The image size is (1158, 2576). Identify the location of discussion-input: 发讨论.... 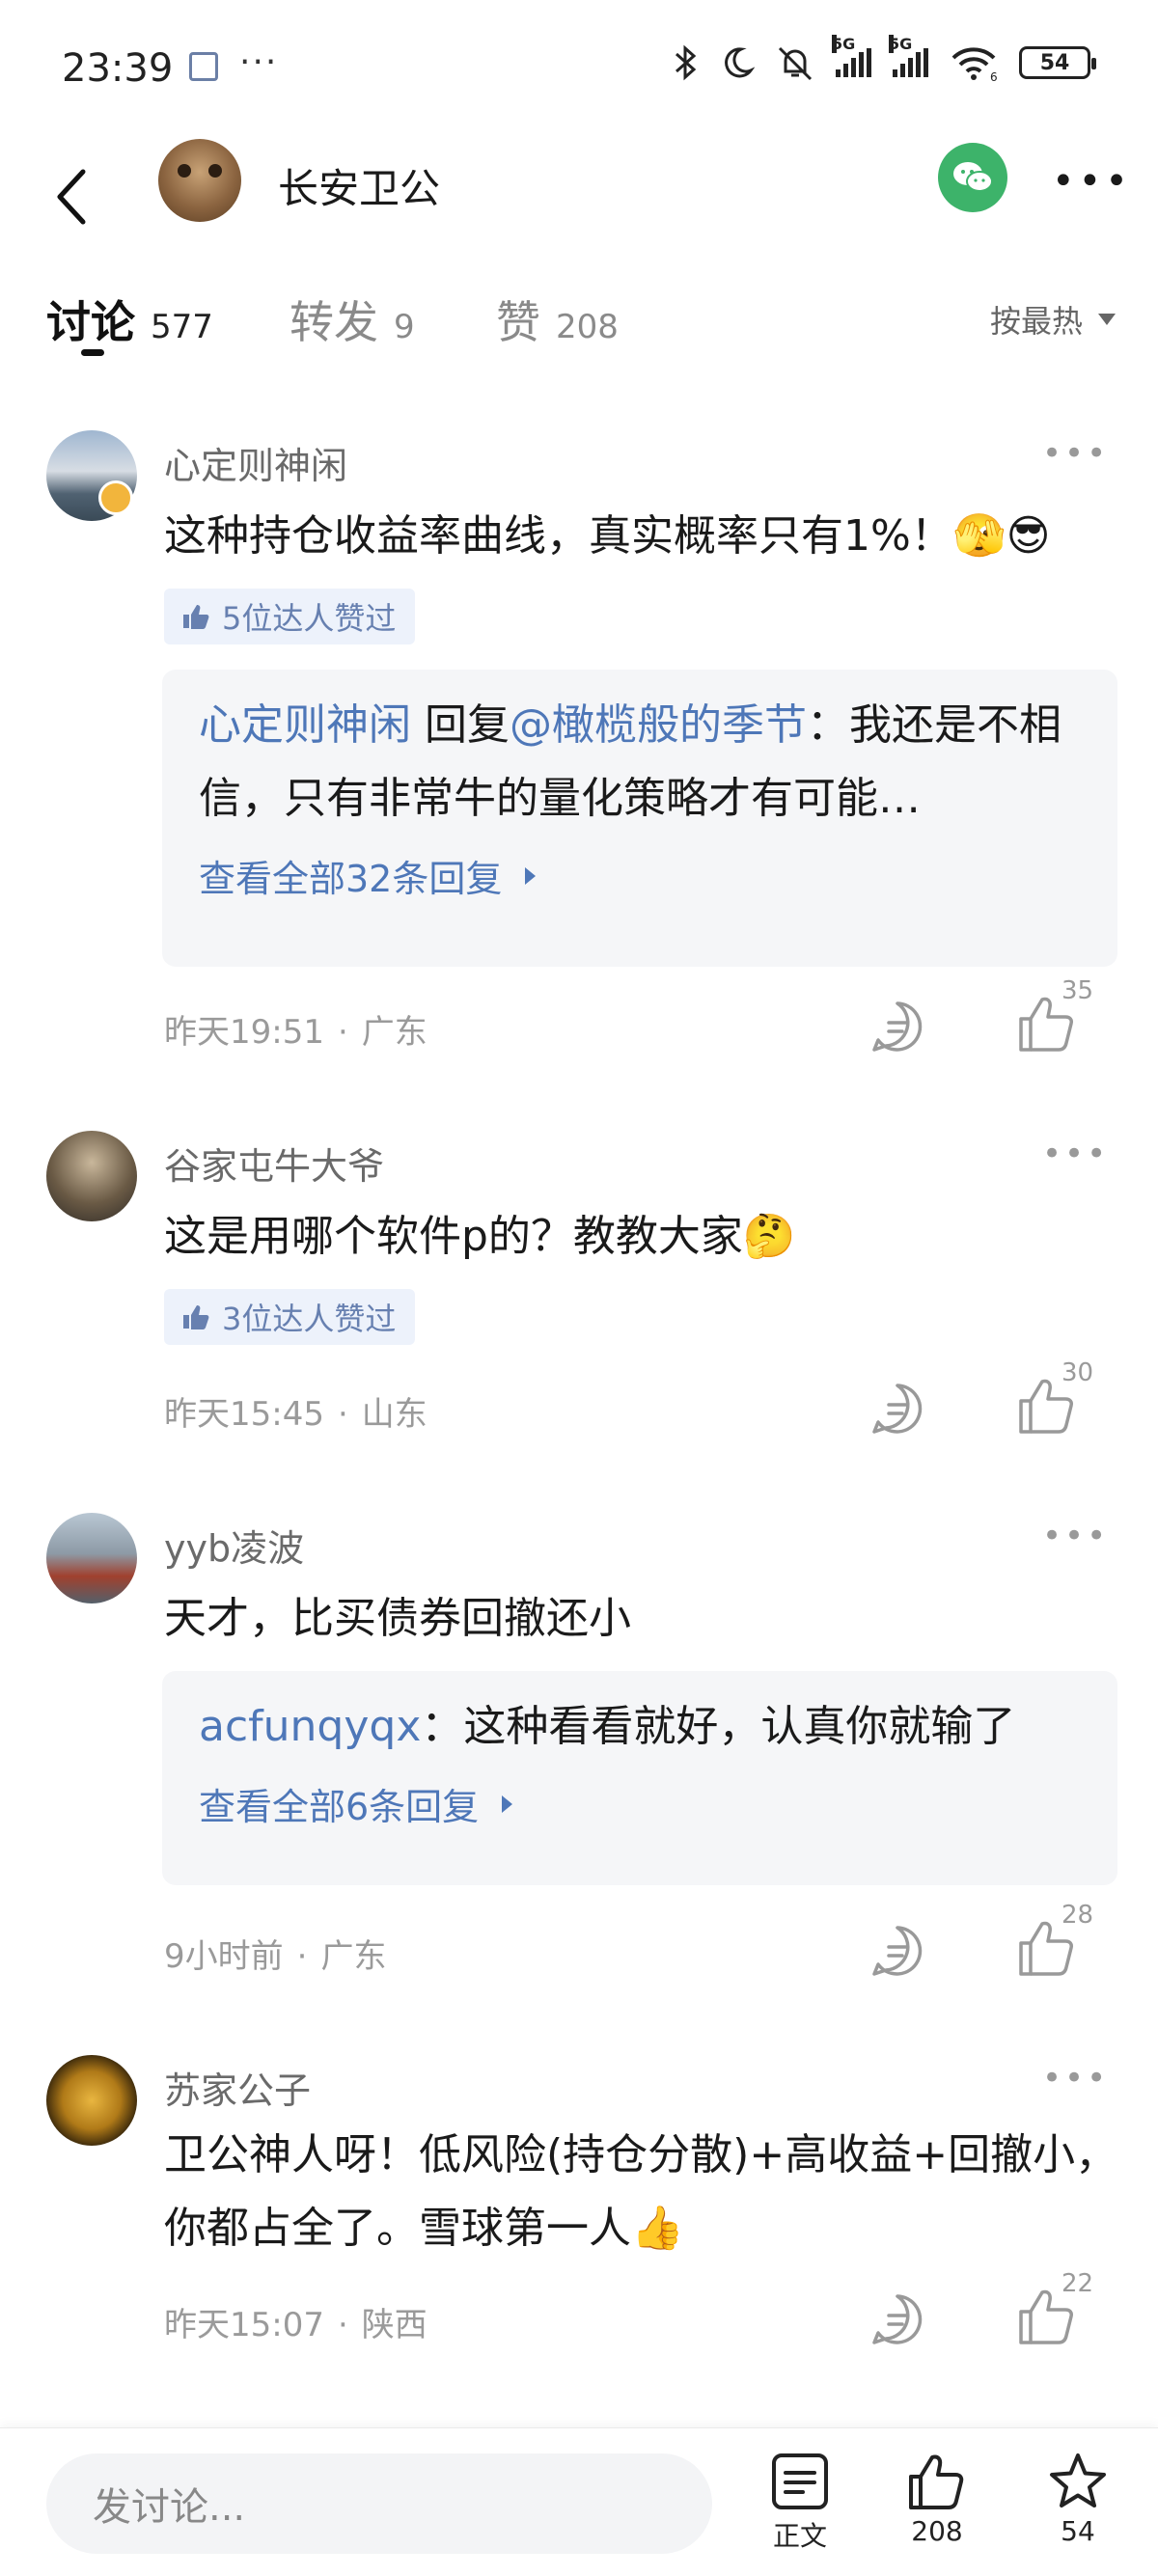
(379, 2503).